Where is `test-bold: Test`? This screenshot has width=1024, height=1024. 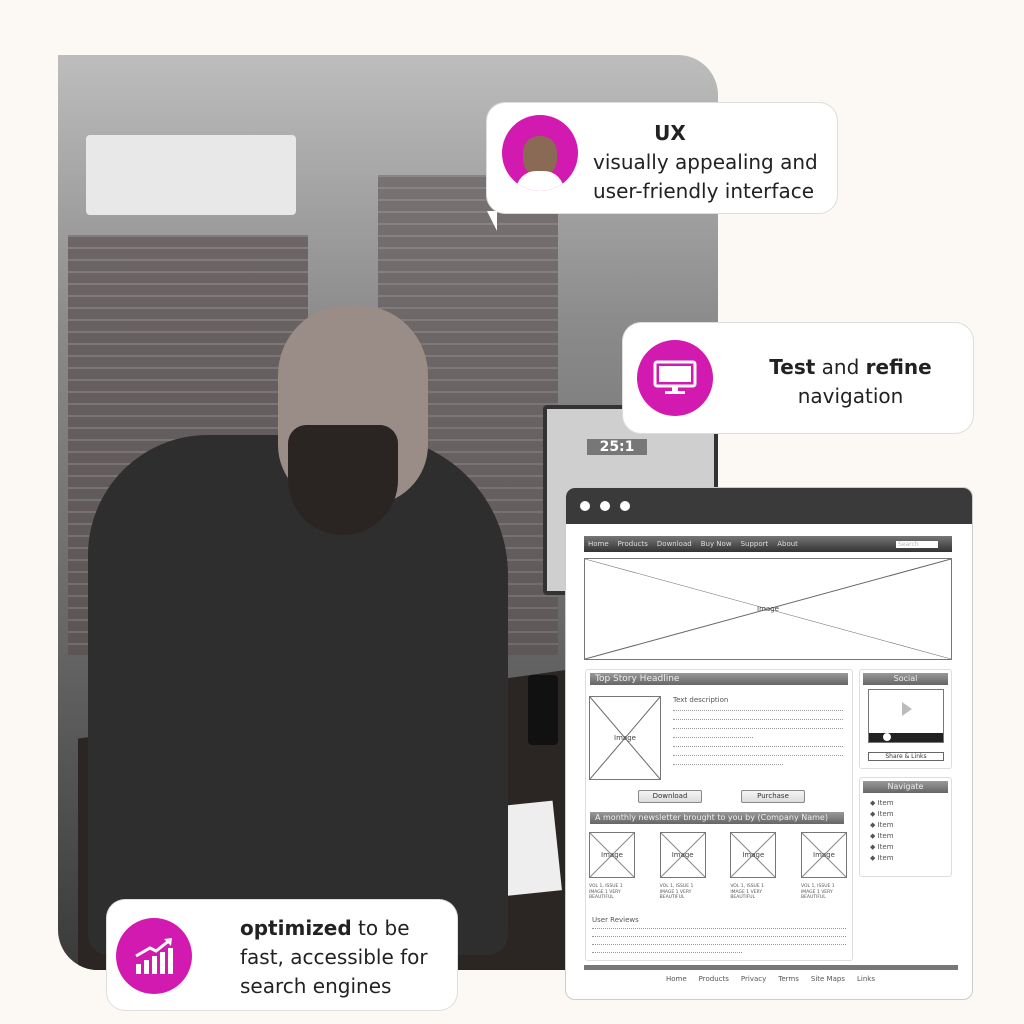 test-bold: Test is located at coordinates (792, 367).